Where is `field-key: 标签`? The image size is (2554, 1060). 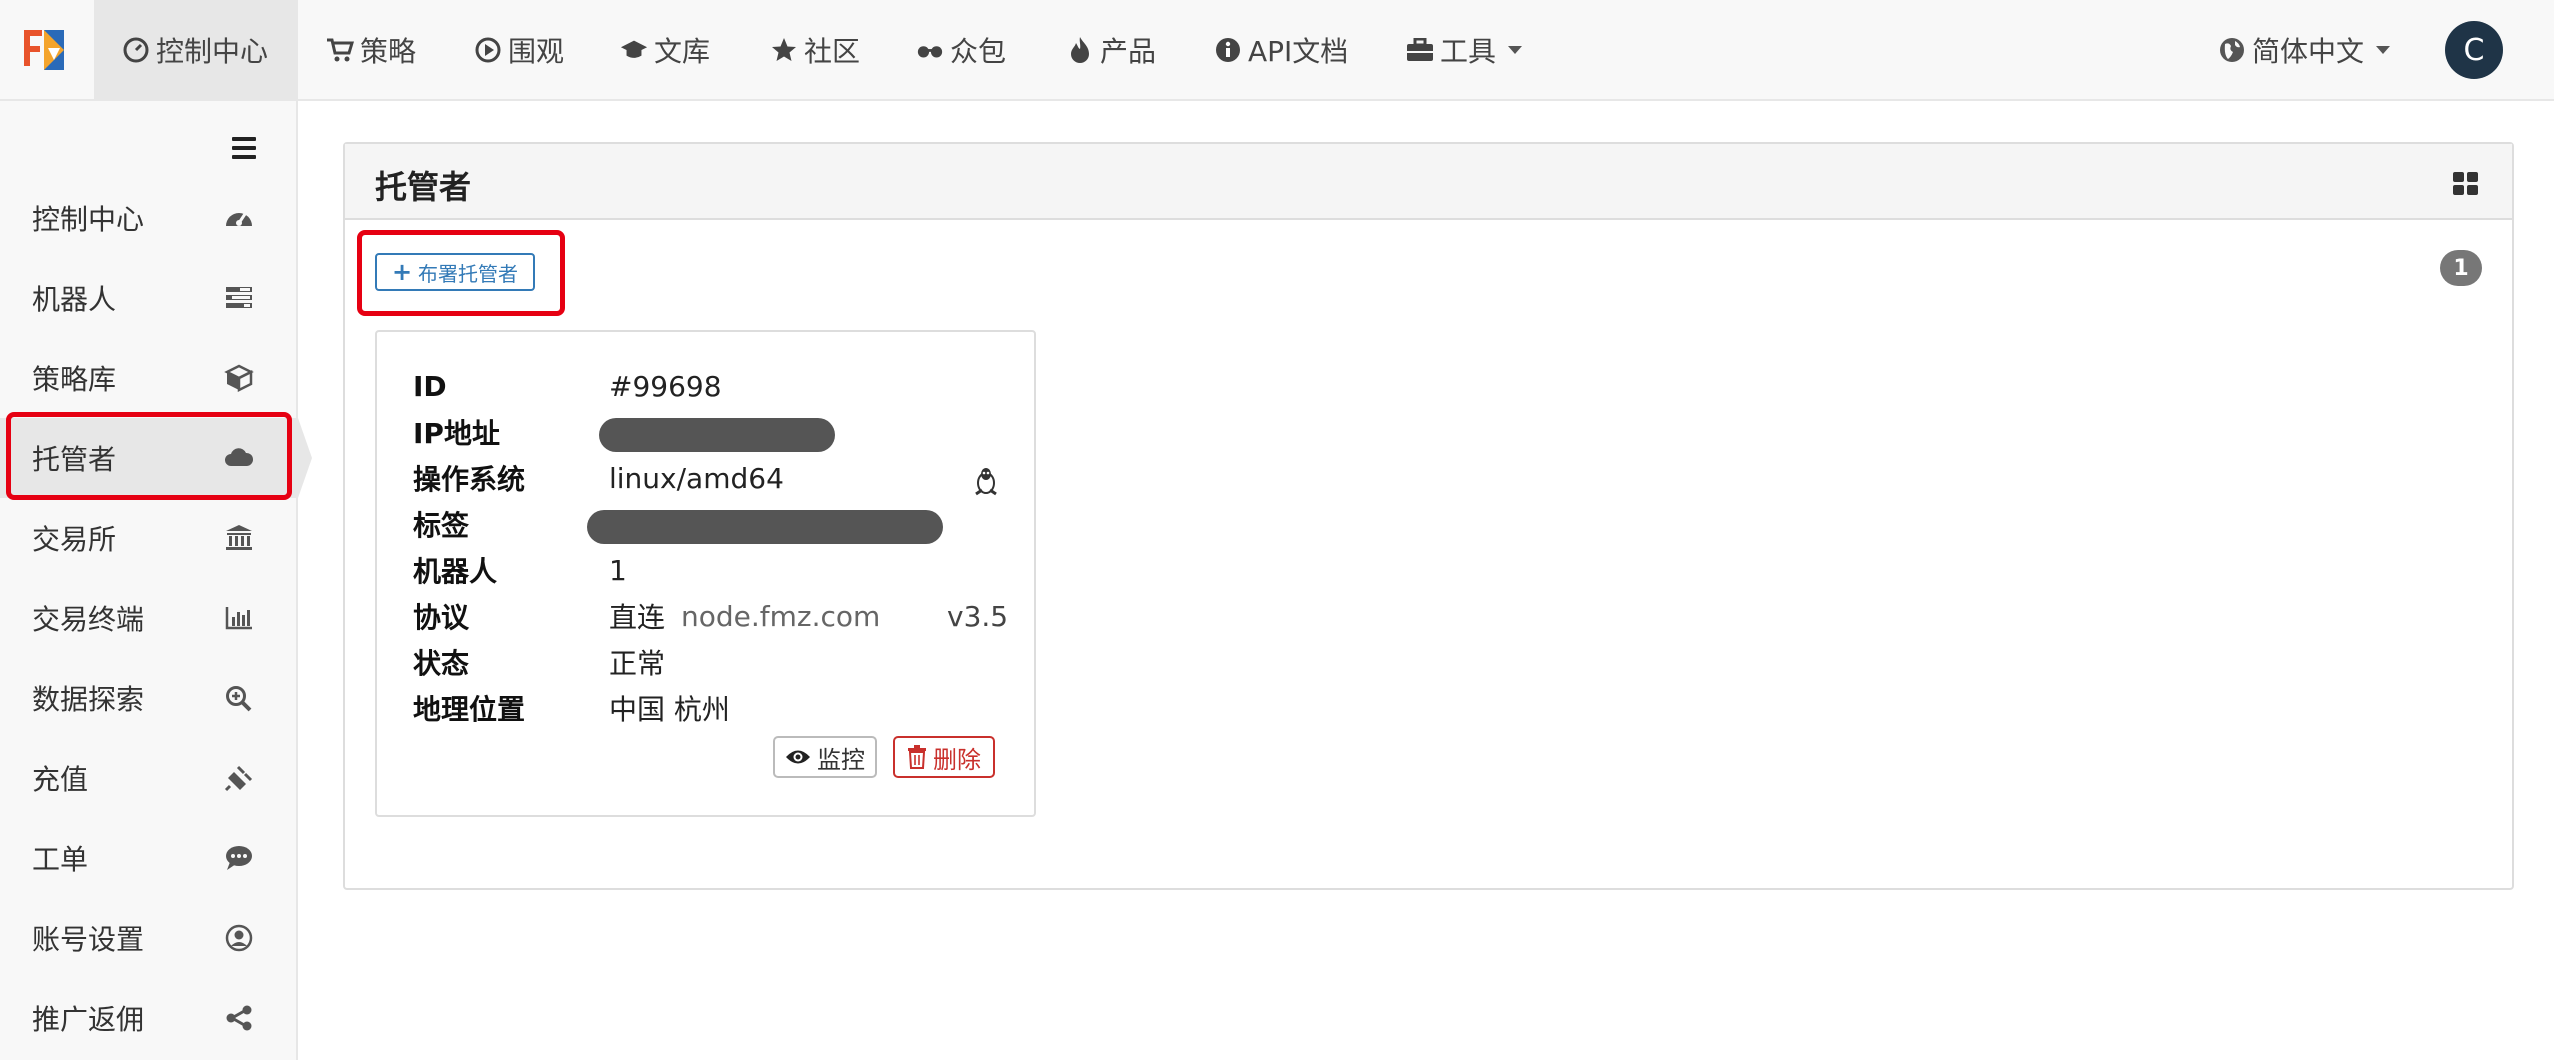 field-key: 标签 is located at coordinates (441, 525).